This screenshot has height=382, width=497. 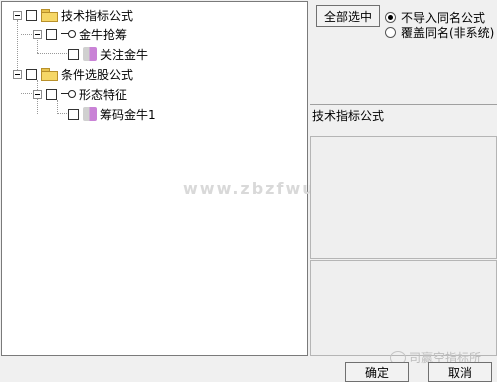 I want to click on tree-node-label: 关注金牛, so click(x=124, y=54).